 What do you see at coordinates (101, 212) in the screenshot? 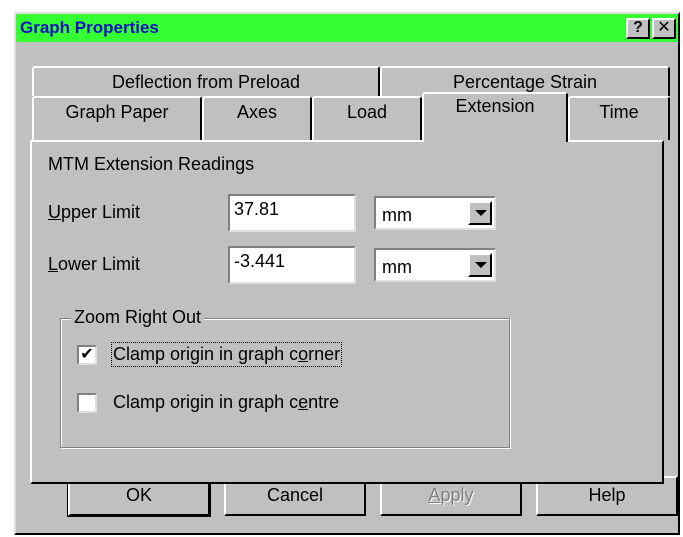
I see `upper-limit-label-rest: pper Limit` at bounding box center [101, 212].